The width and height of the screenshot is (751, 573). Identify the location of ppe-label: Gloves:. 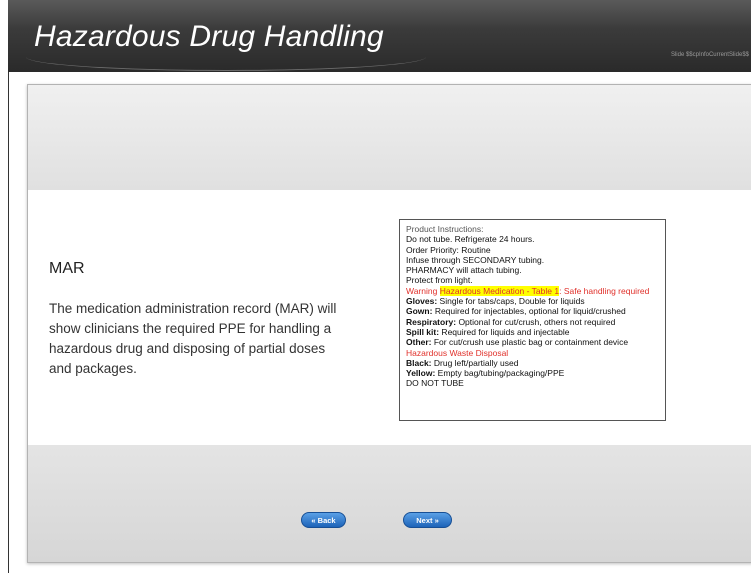
(422, 301).